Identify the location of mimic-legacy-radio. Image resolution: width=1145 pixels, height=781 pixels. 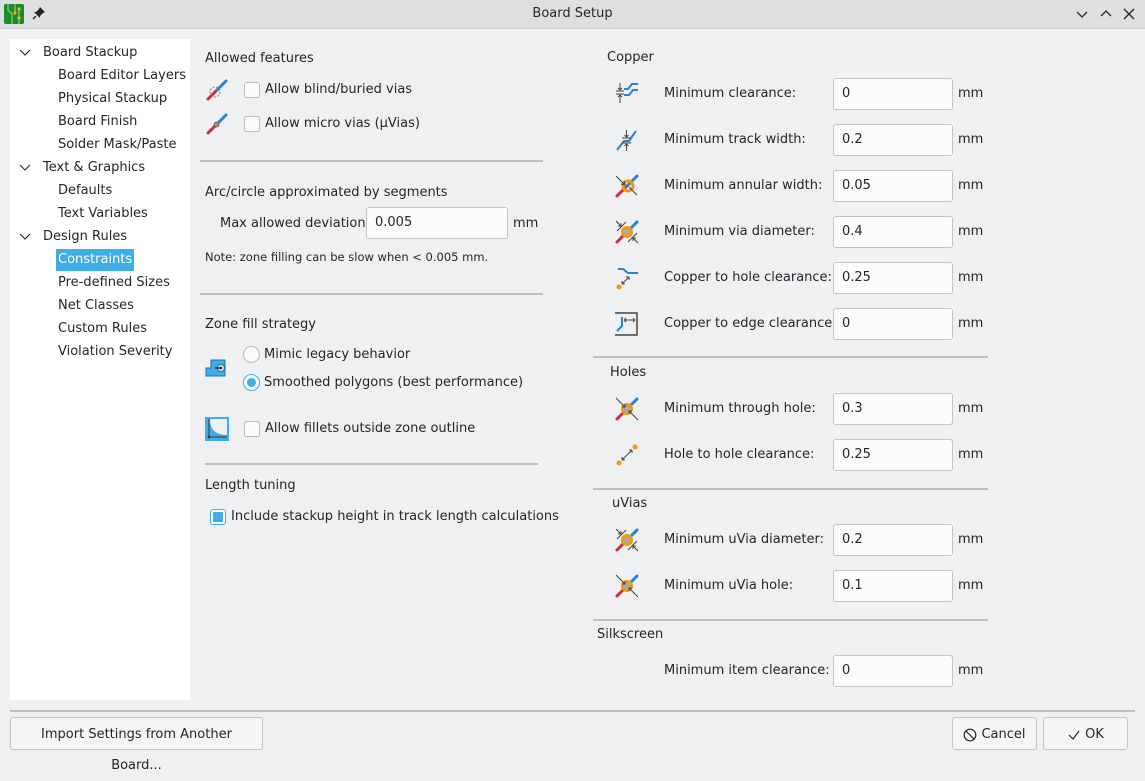
(251, 354).